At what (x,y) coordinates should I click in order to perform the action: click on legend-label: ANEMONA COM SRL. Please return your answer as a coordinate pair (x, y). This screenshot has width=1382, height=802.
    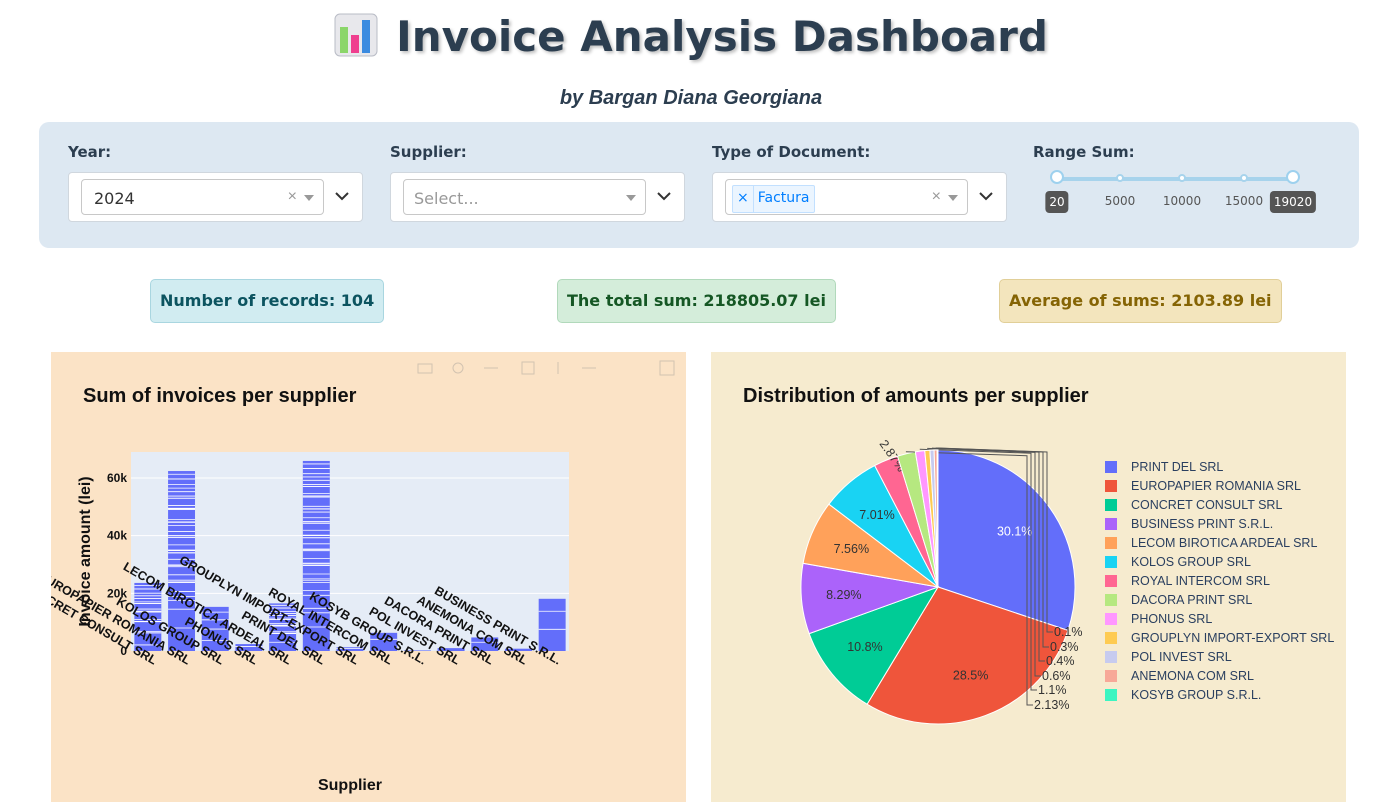
    Looking at the image, I should click on (1192, 676).